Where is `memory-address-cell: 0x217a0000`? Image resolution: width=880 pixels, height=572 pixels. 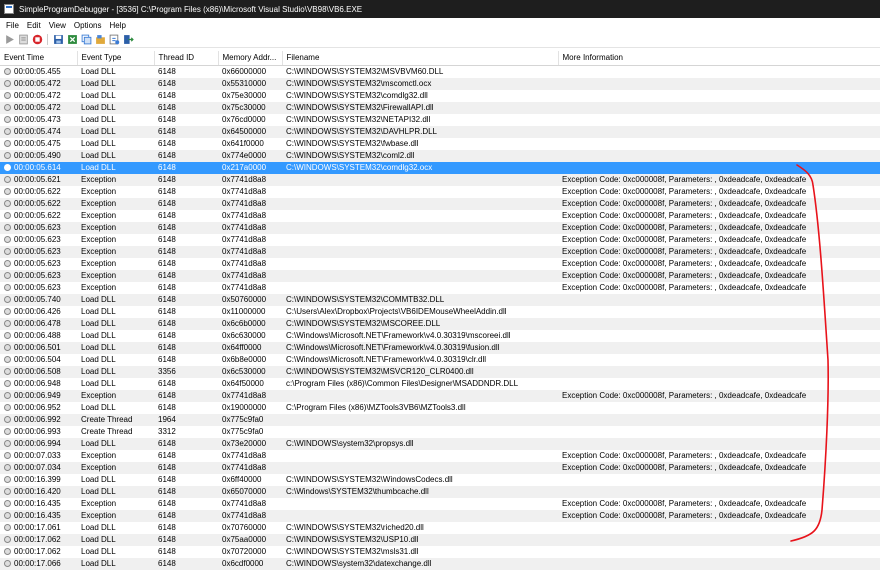
memory-address-cell: 0x217a0000 is located at coordinates (250, 167).